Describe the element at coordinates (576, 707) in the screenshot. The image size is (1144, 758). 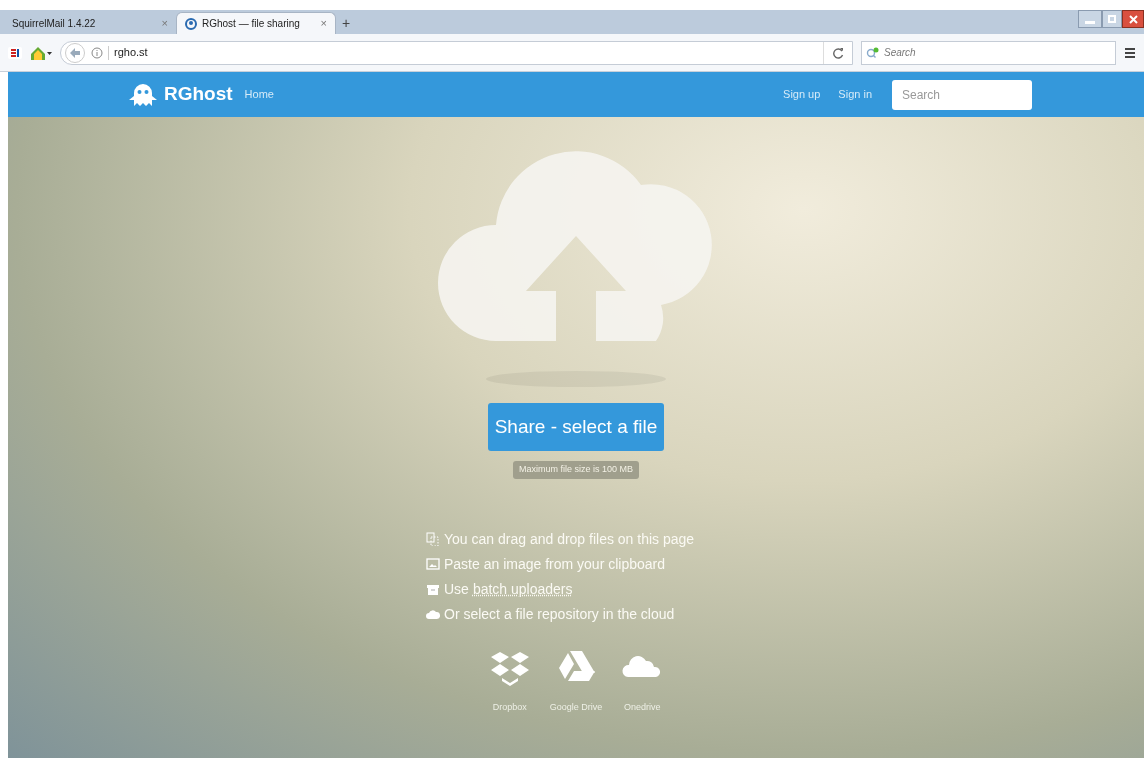
I see `service-label: Google Drive` at that location.